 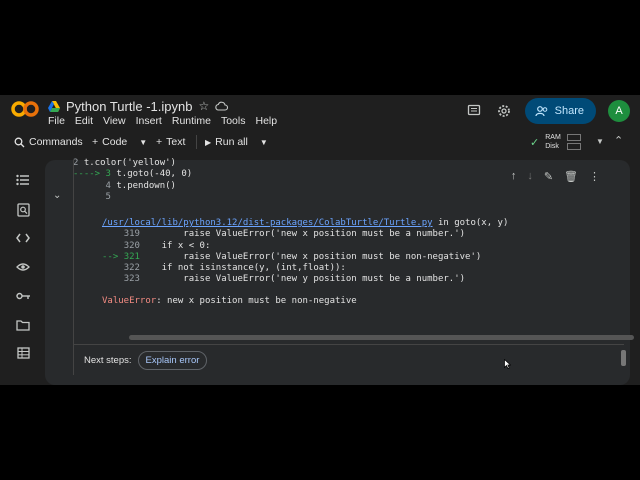 What do you see at coordinates (84, 121) in the screenshot?
I see `menu-edit: Edit` at bounding box center [84, 121].